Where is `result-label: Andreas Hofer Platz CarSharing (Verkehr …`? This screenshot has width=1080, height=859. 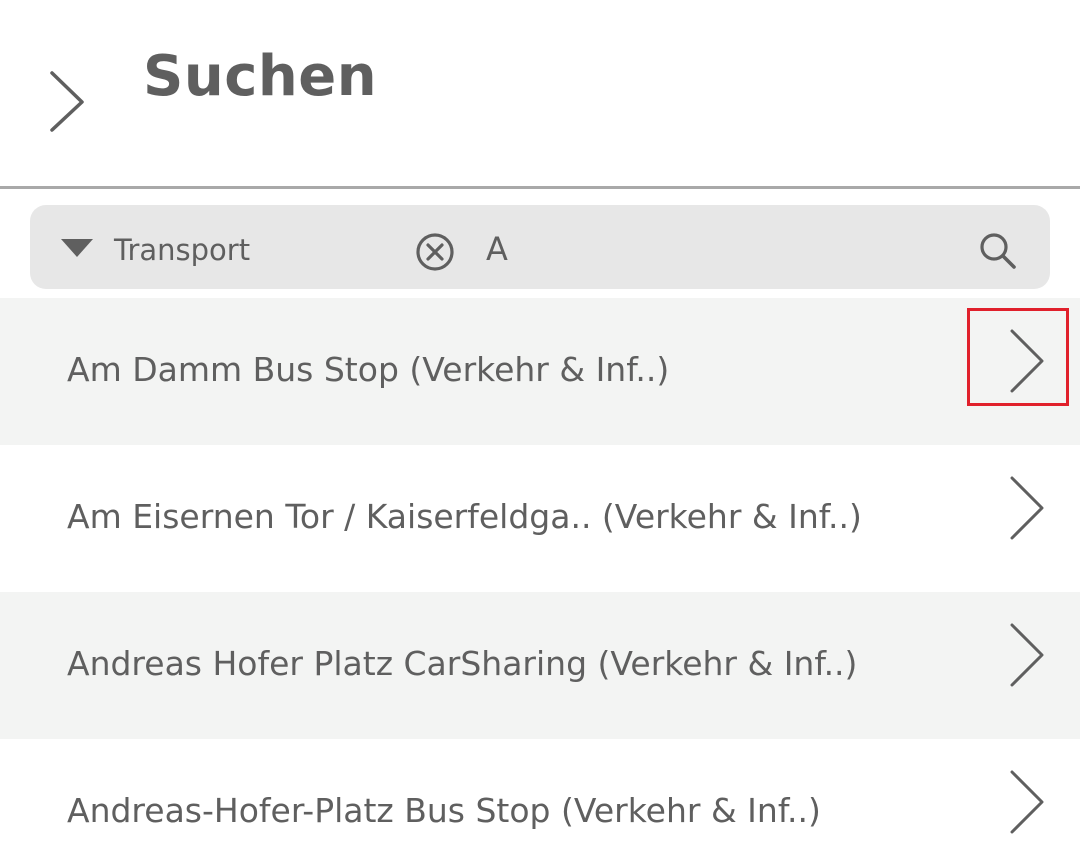 result-label: Andreas Hofer Platz CarSharing (Verkehr … is located at coordinates (462, 663).